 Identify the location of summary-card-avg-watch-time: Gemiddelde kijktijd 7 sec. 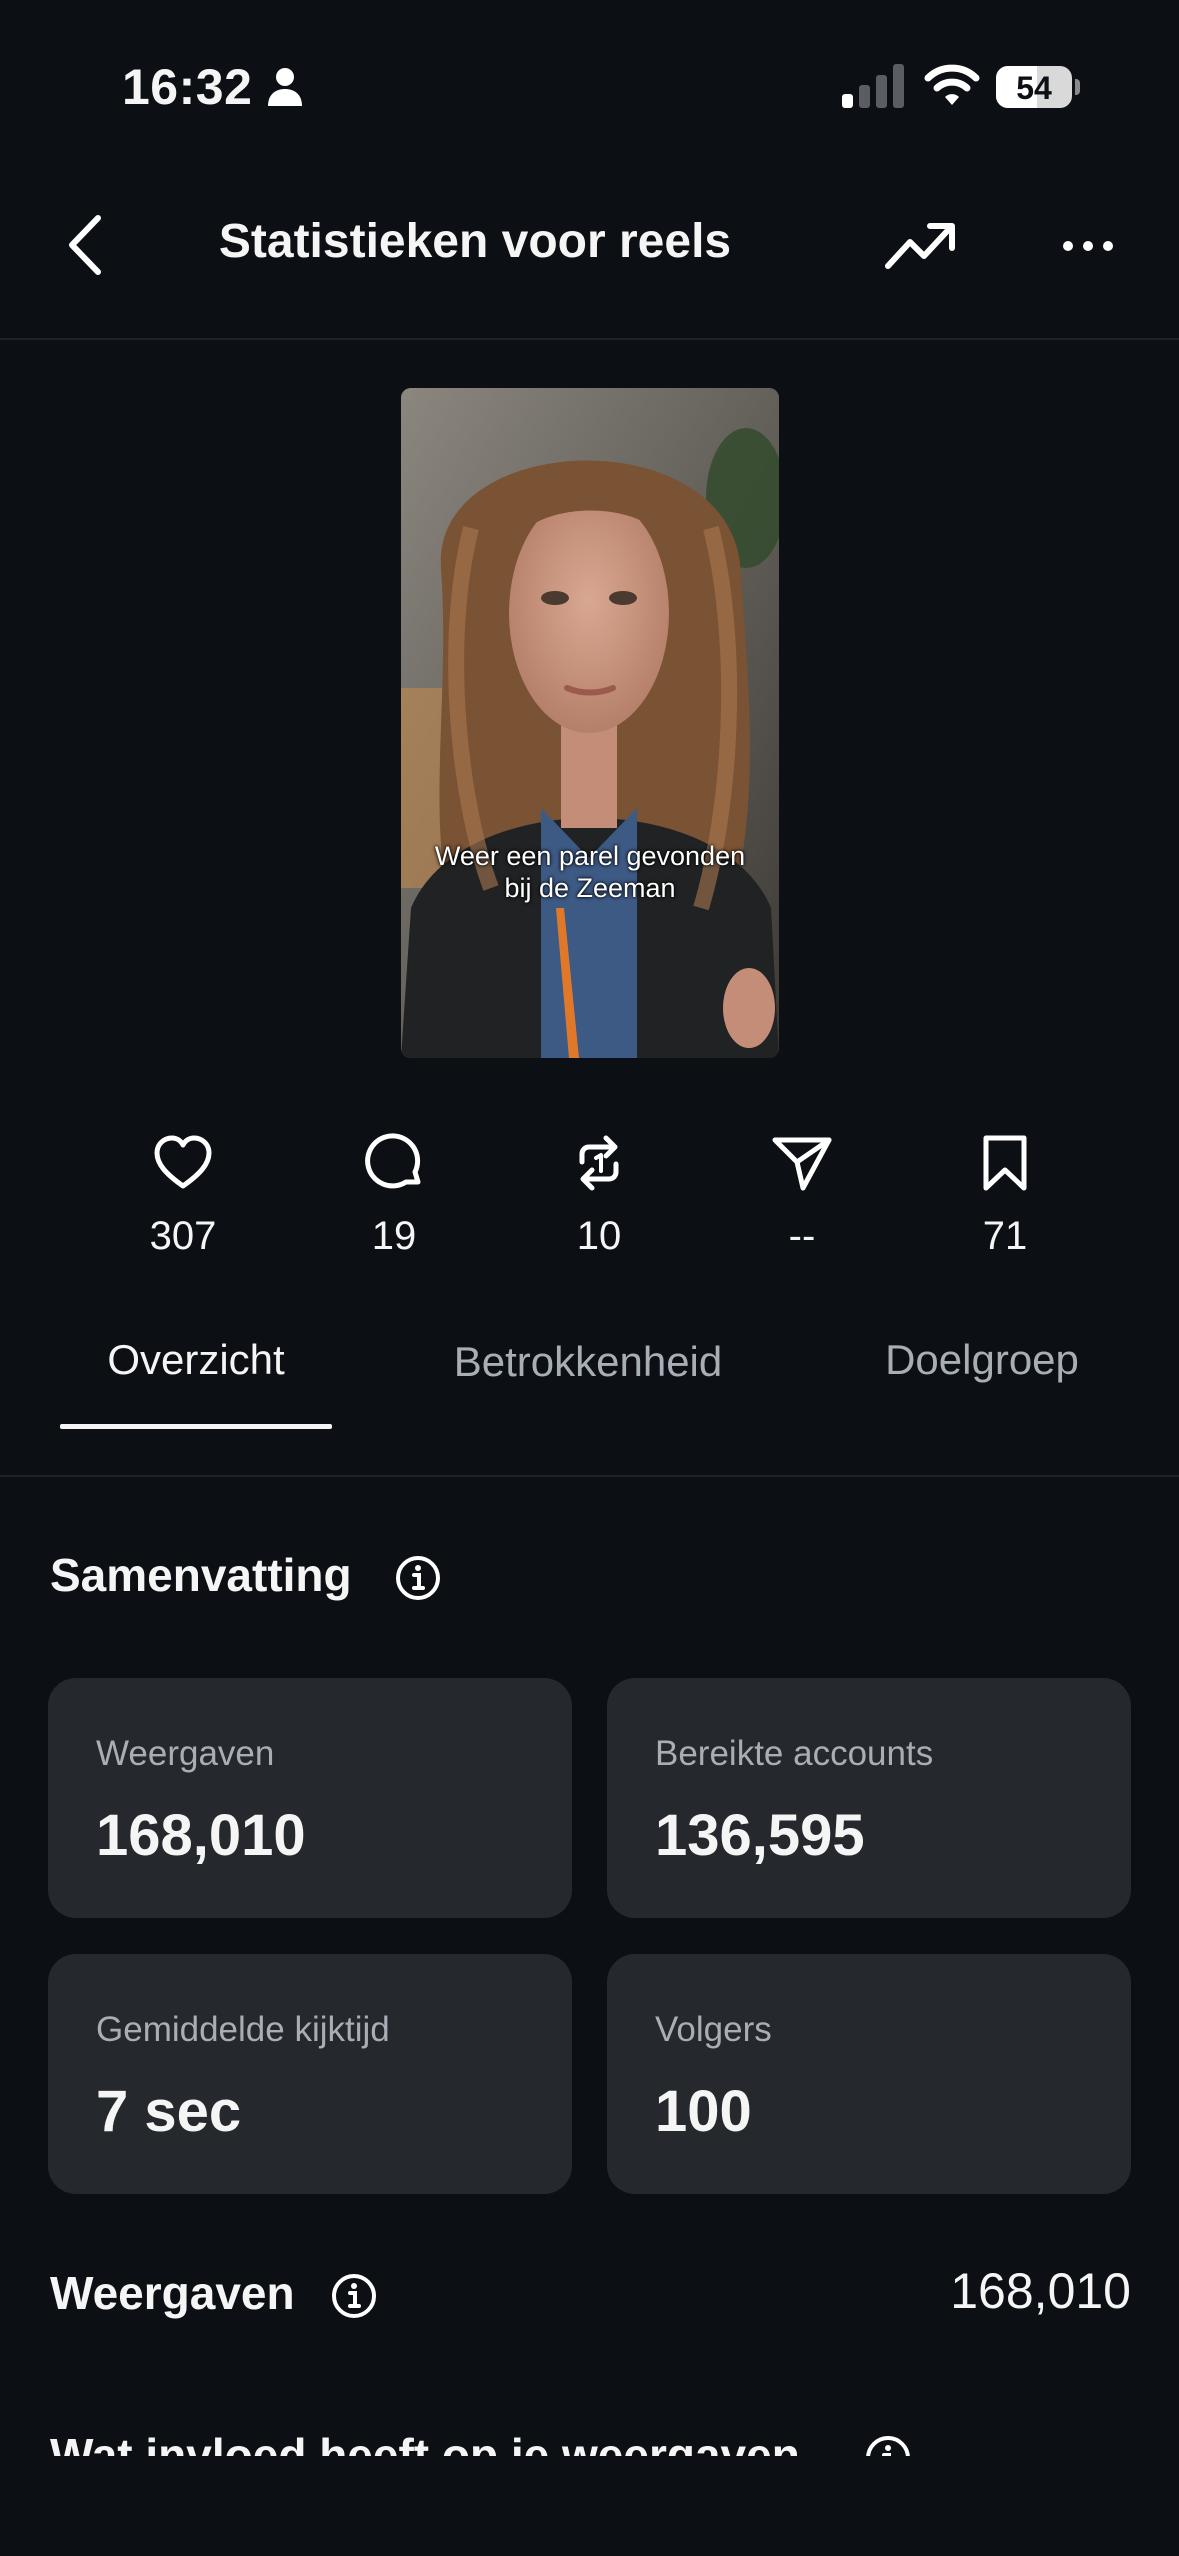
(310, 2074).